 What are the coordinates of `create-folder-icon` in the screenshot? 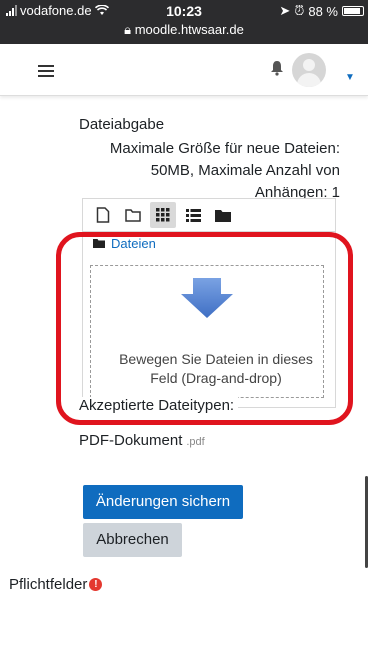 It's located at (133, 215).